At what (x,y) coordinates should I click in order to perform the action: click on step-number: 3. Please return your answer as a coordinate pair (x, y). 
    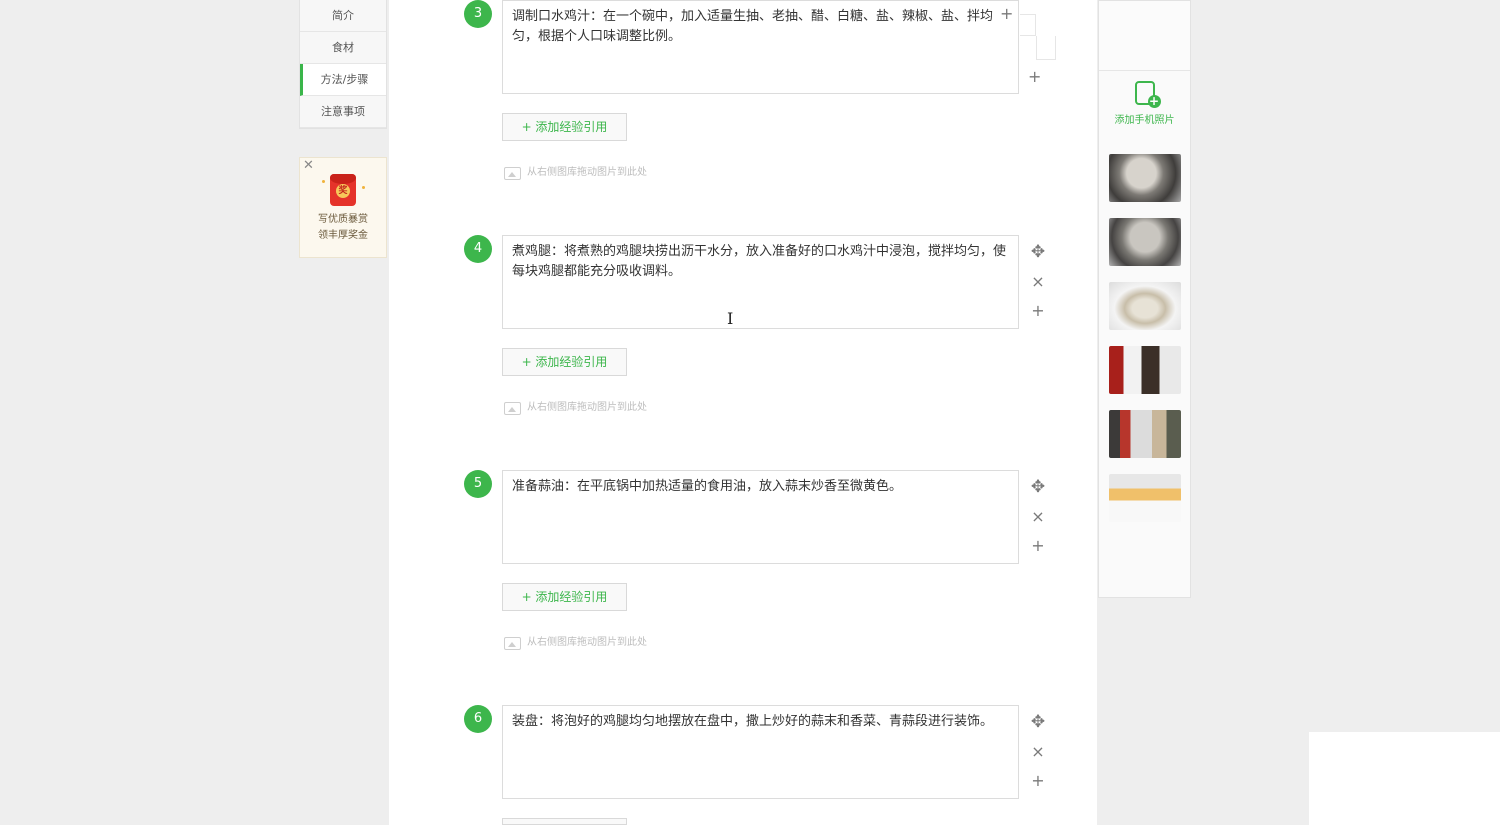
    Looking at the image, I should click on (478, 14).